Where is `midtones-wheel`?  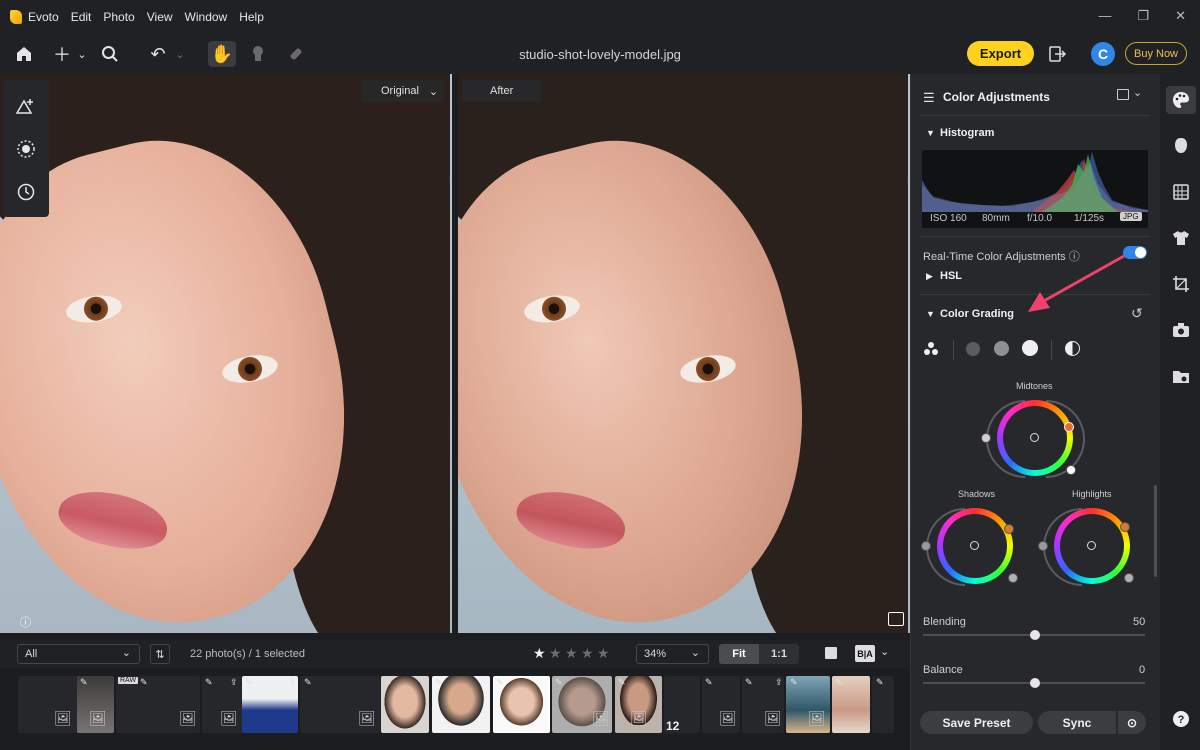
midtones-wheel is located at coordinates (1035, 438).